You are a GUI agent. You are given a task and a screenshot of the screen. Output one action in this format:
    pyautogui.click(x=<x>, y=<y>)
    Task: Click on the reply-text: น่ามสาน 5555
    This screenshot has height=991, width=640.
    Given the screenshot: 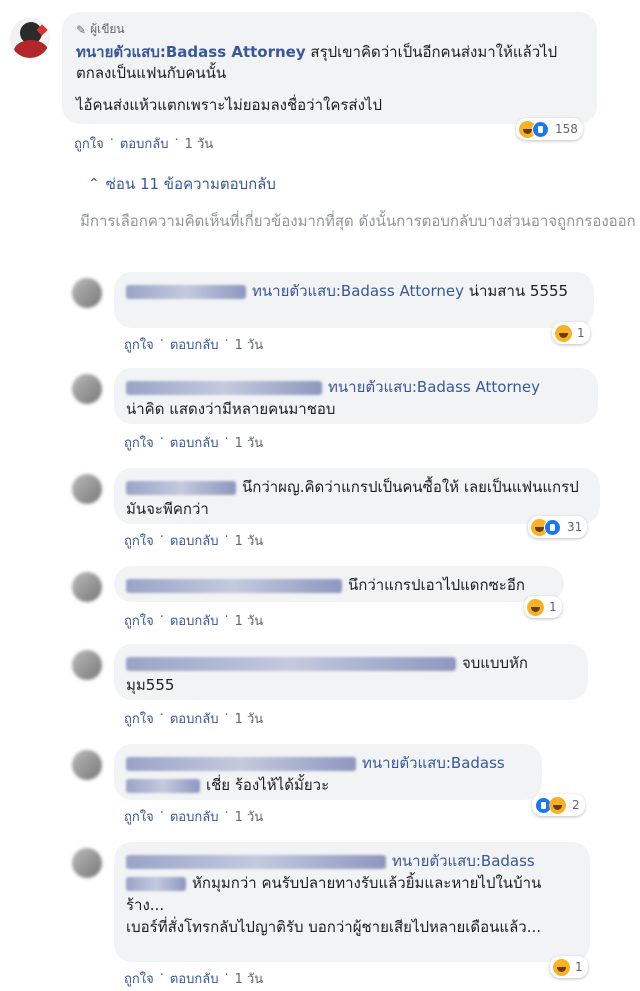 What is the action you would take?
    pyautogui.click(x=516, y=291)
    